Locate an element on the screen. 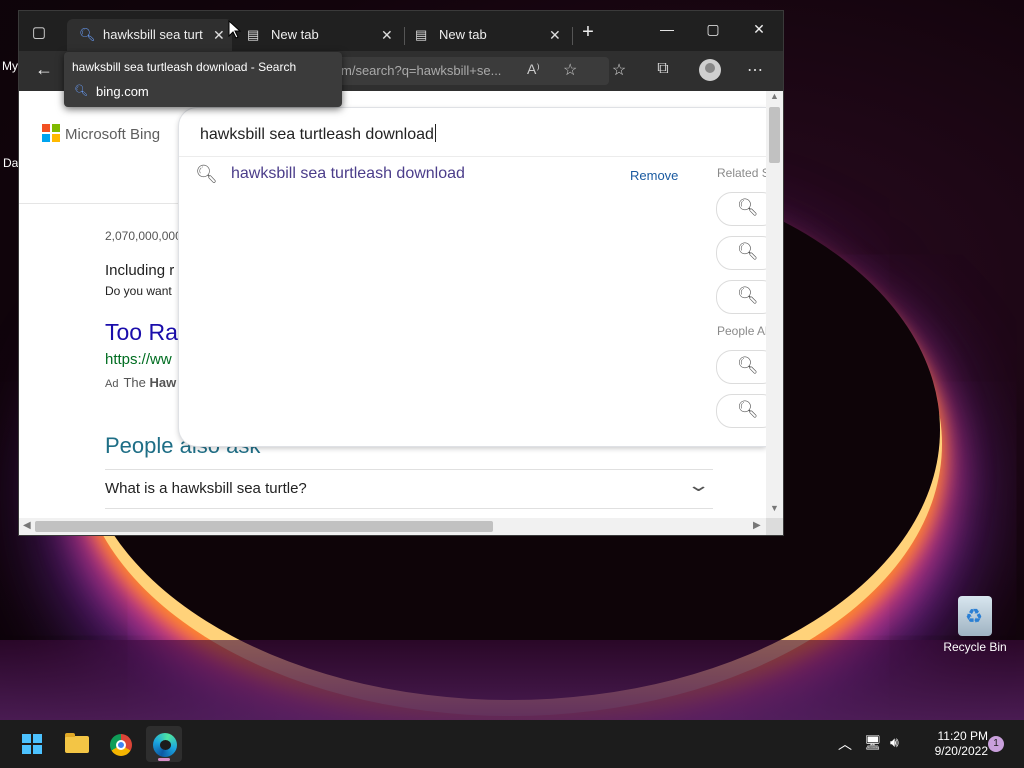 The image size is (1024, 768). ad-text-prefix: The is located at coordinates (134, 382).